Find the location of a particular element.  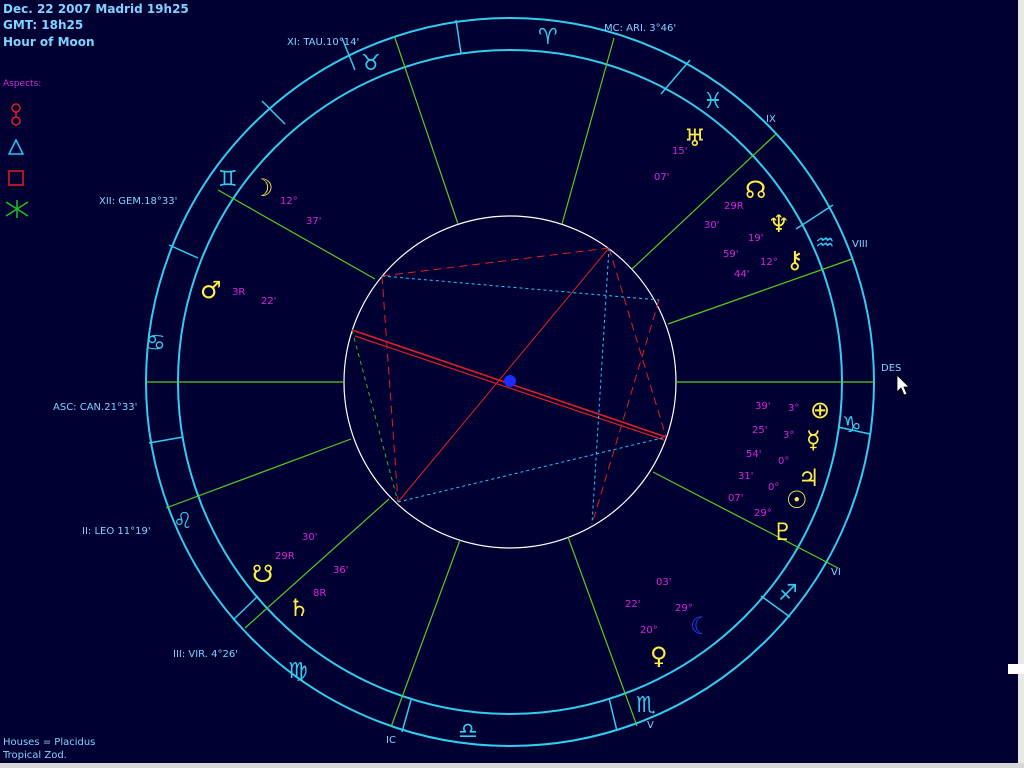

scroll-marker is located at coordinates (1016, 669).